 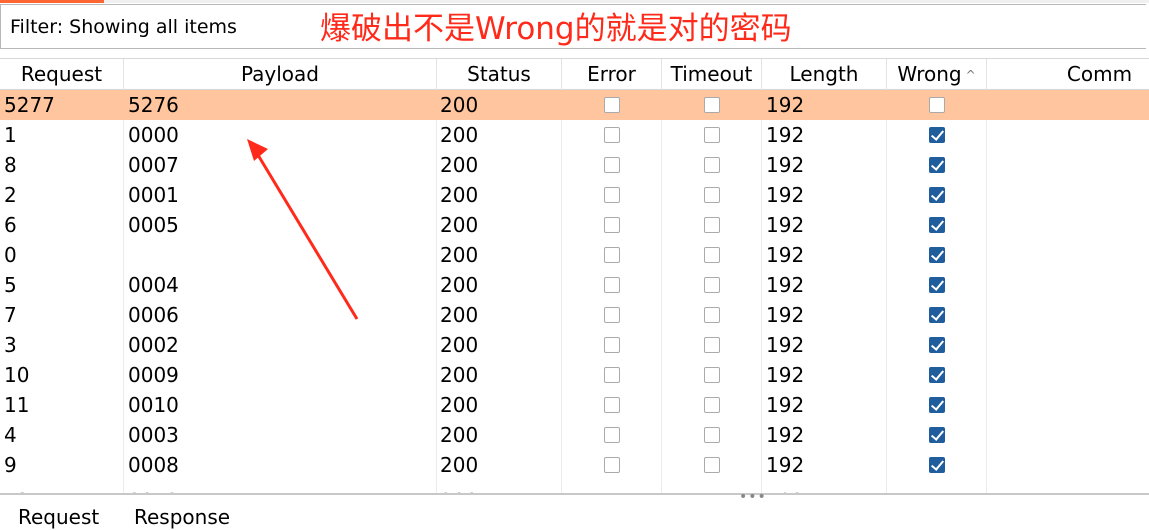 I want to click on table-row: 9 0008 200 192, so click(x=574, y=465).